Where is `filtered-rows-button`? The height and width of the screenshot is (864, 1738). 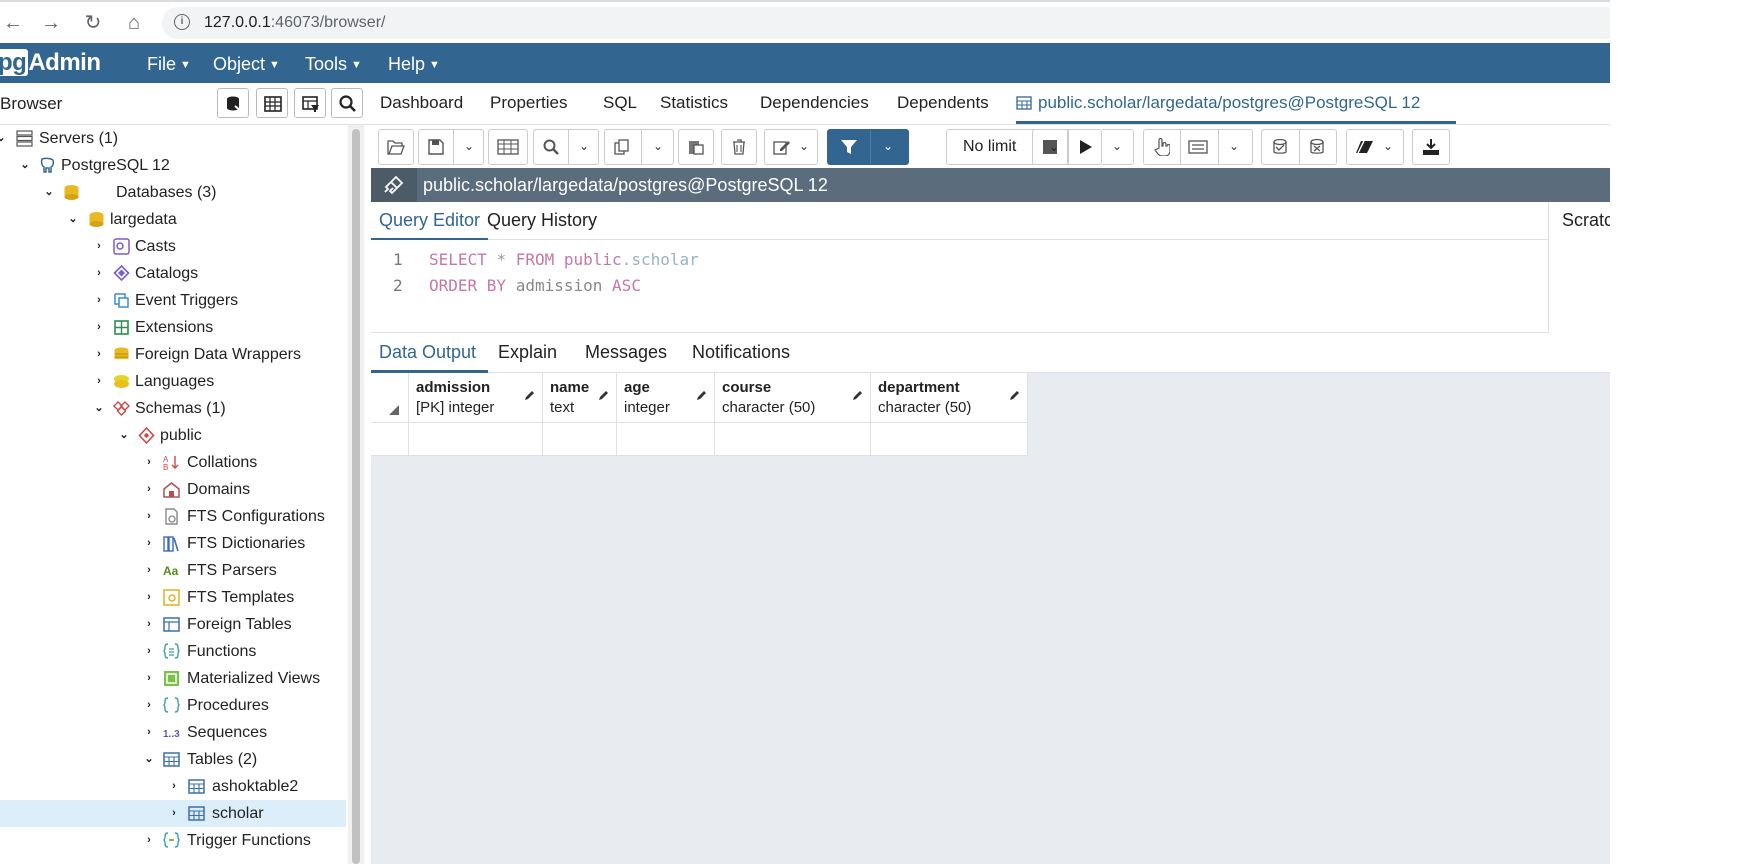 filtered-rows-button is located at coordinates (310, 103).